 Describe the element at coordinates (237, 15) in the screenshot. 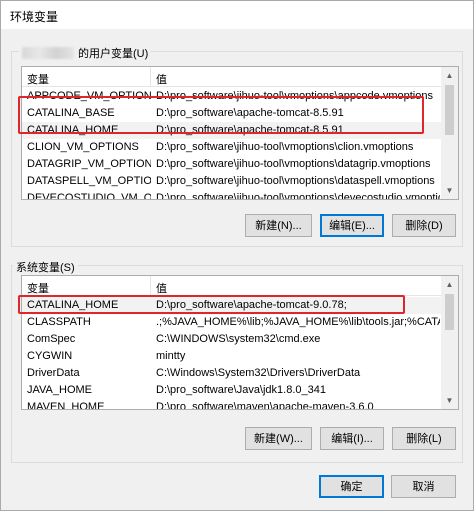

I see `title-bar: 环境变量` at that location.